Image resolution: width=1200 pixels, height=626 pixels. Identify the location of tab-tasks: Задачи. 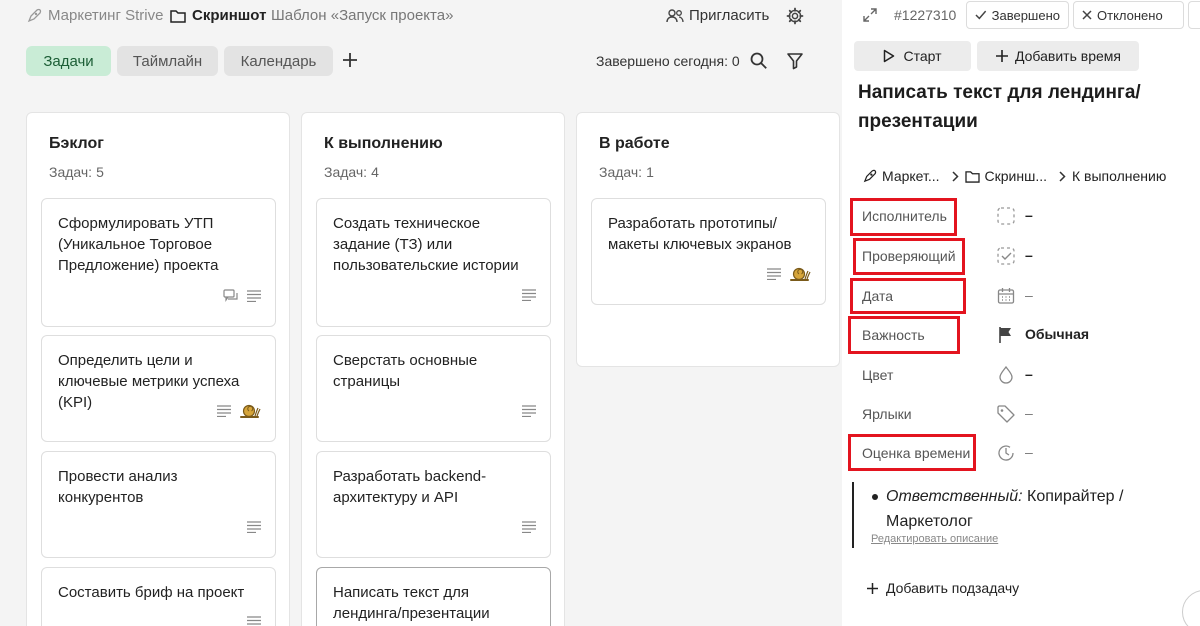
(68, 61).